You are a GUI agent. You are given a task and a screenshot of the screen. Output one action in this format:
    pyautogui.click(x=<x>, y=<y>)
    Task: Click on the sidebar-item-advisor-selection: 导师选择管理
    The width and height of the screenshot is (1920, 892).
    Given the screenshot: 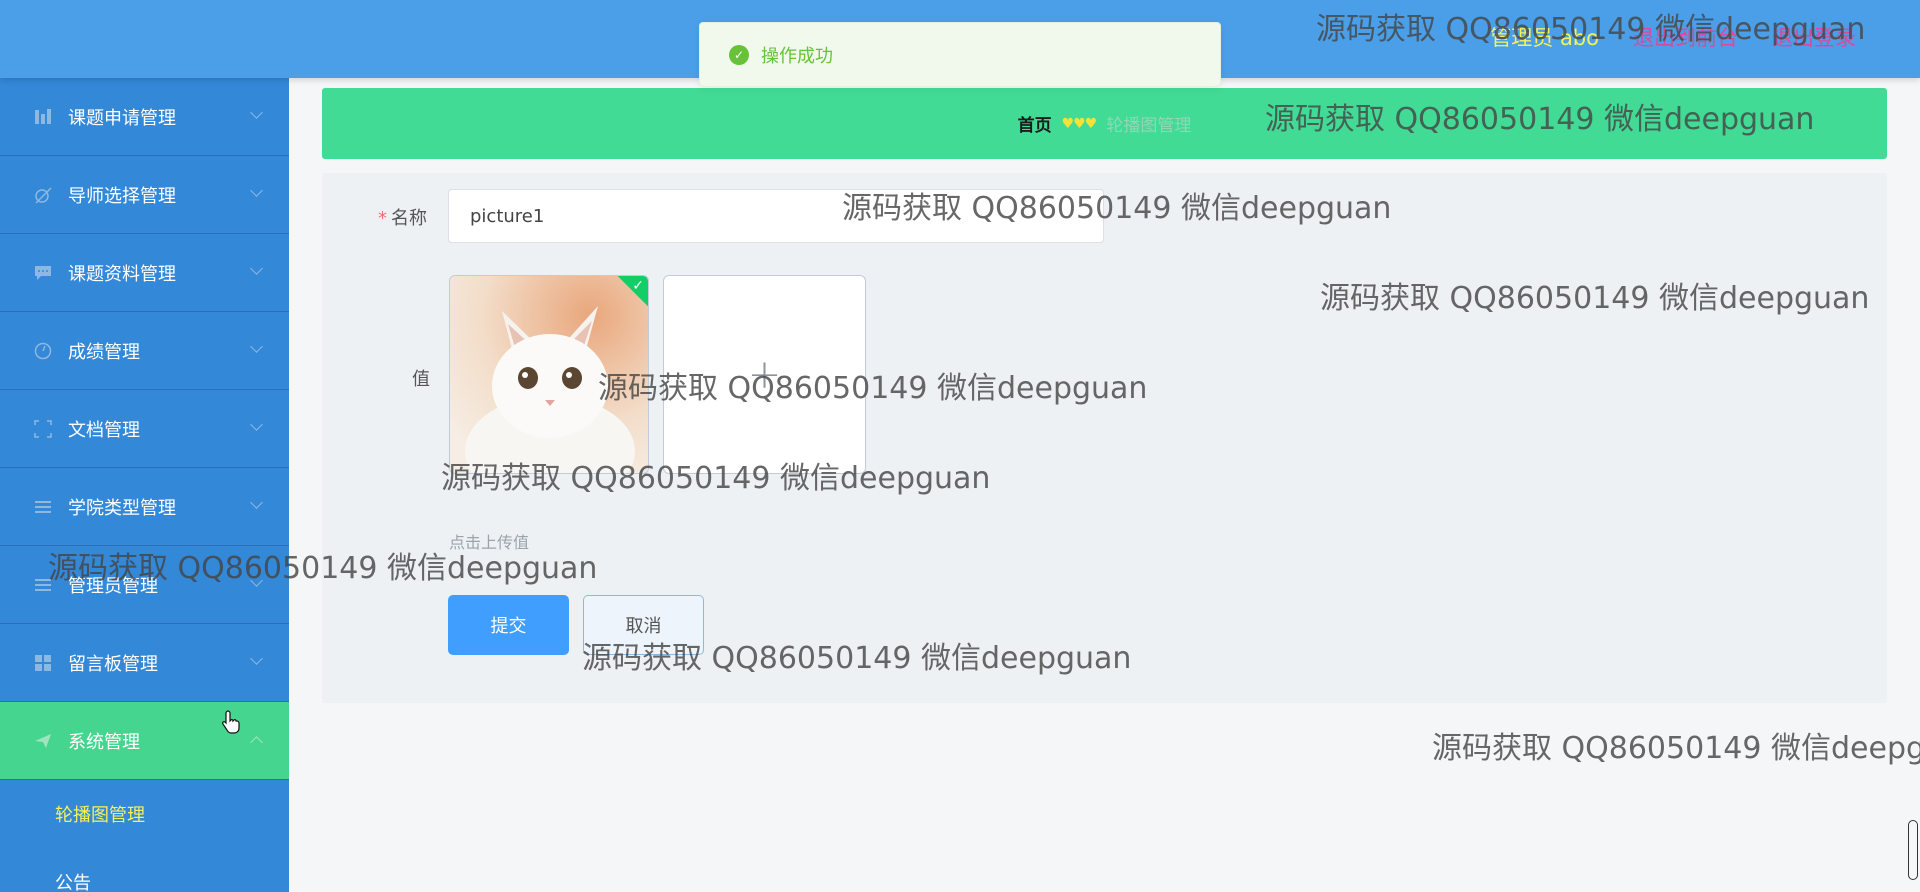 What is the action you would take?
    pyautogui.click(x=144, y=195)
    